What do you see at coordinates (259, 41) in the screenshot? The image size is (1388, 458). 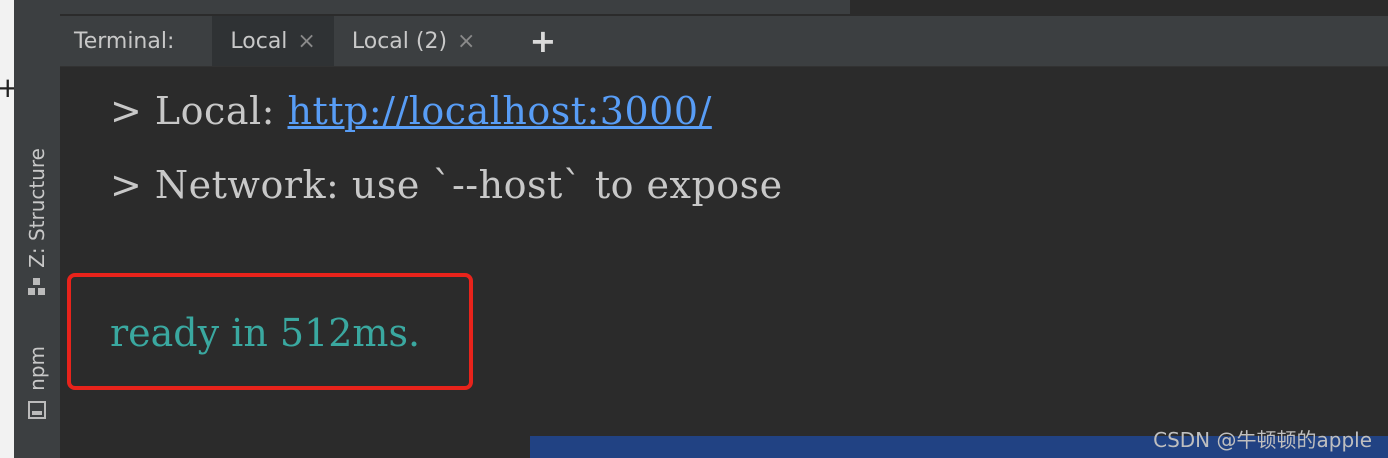 I see `tab-label: Local` at bounding box center [259, 41].